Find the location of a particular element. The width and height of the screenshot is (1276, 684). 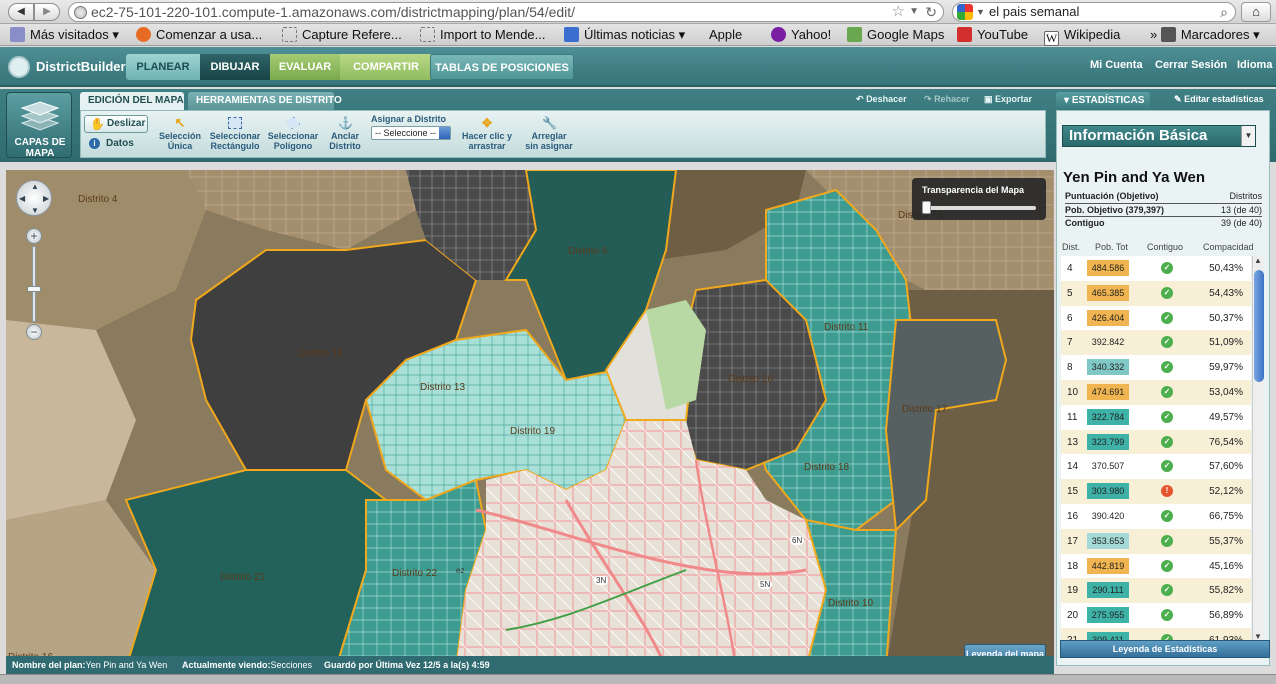

deslizar-button: ✋ Deslizar is located at coordinates (116, 124).